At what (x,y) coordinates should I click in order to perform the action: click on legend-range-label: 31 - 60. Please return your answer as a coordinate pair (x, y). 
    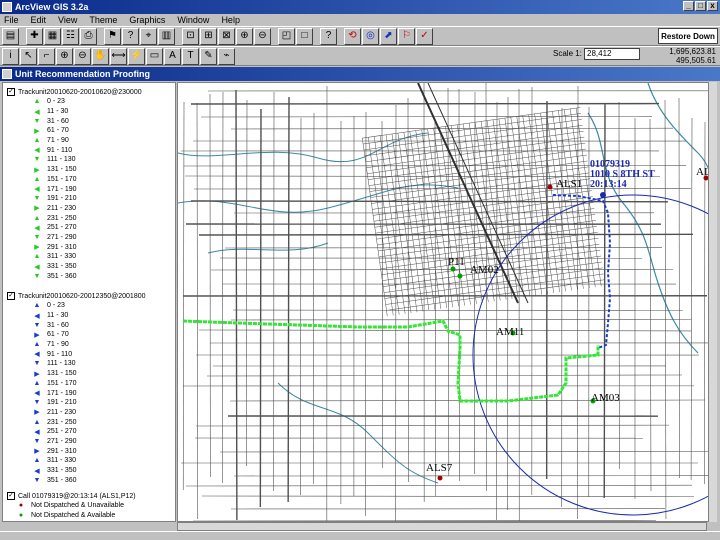
    Looking at the image, I should click on (58, 325).